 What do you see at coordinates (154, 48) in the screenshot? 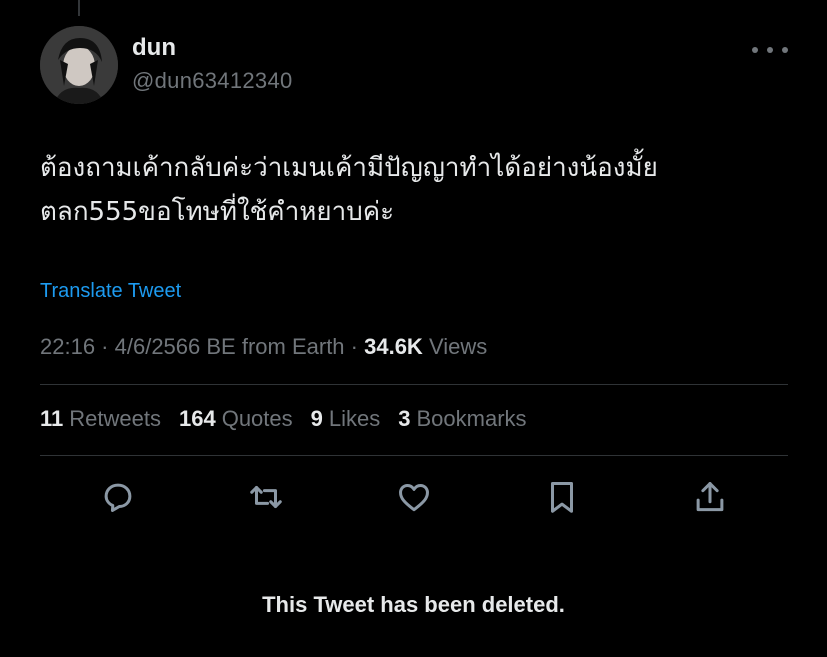
I see `author-name: dun` at bounding box center [154, 48].